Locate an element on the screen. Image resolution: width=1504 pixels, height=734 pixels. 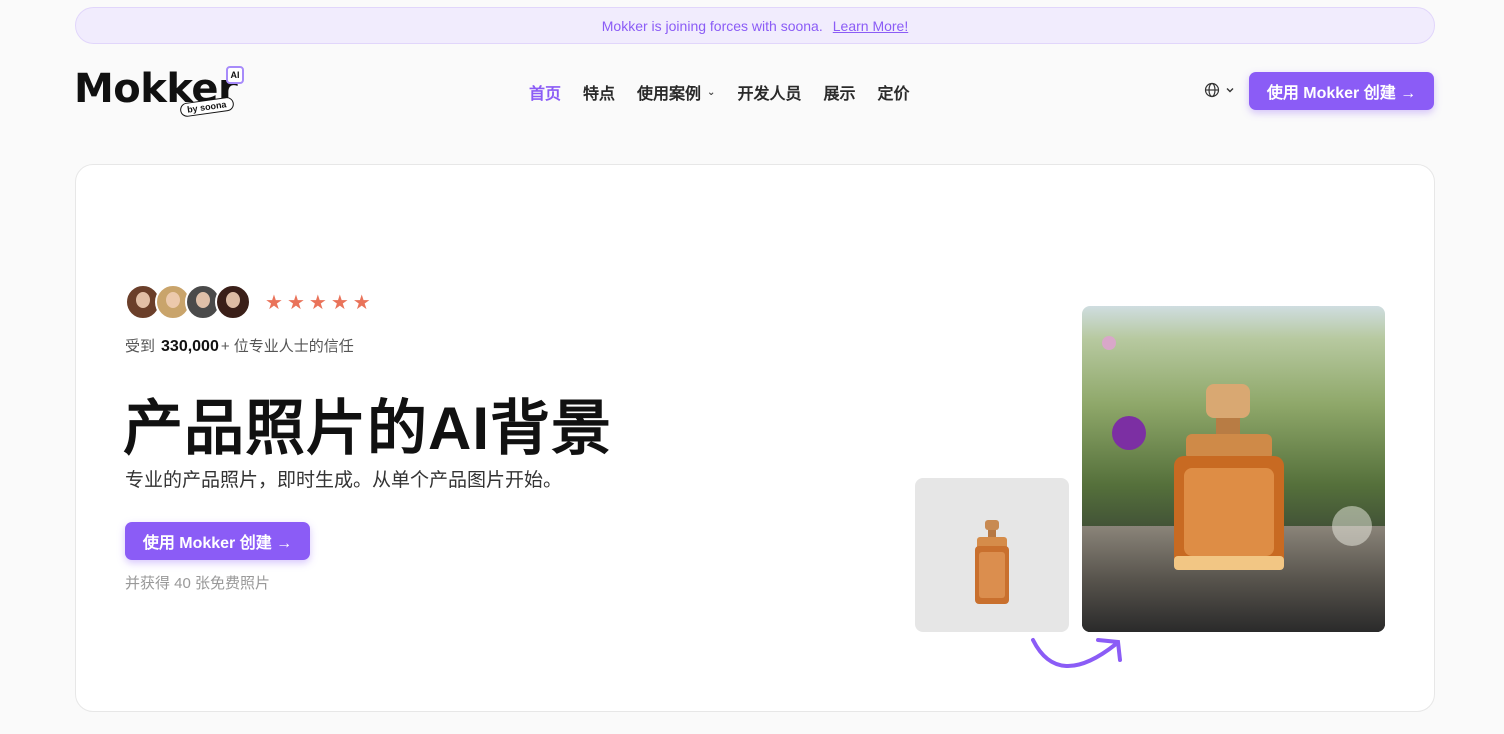
nav-label: 首页 is located at coordinates (545, 94).